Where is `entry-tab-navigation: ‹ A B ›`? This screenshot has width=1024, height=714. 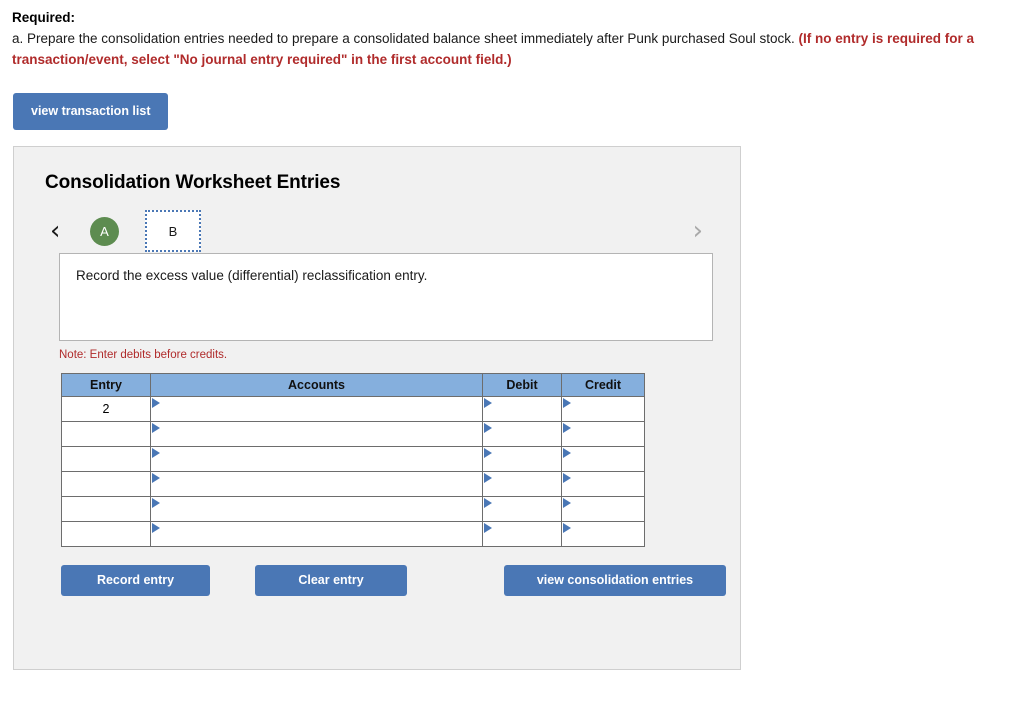 entry-tab-navigation: ‹ A B › is located at coordinates (380, 231).